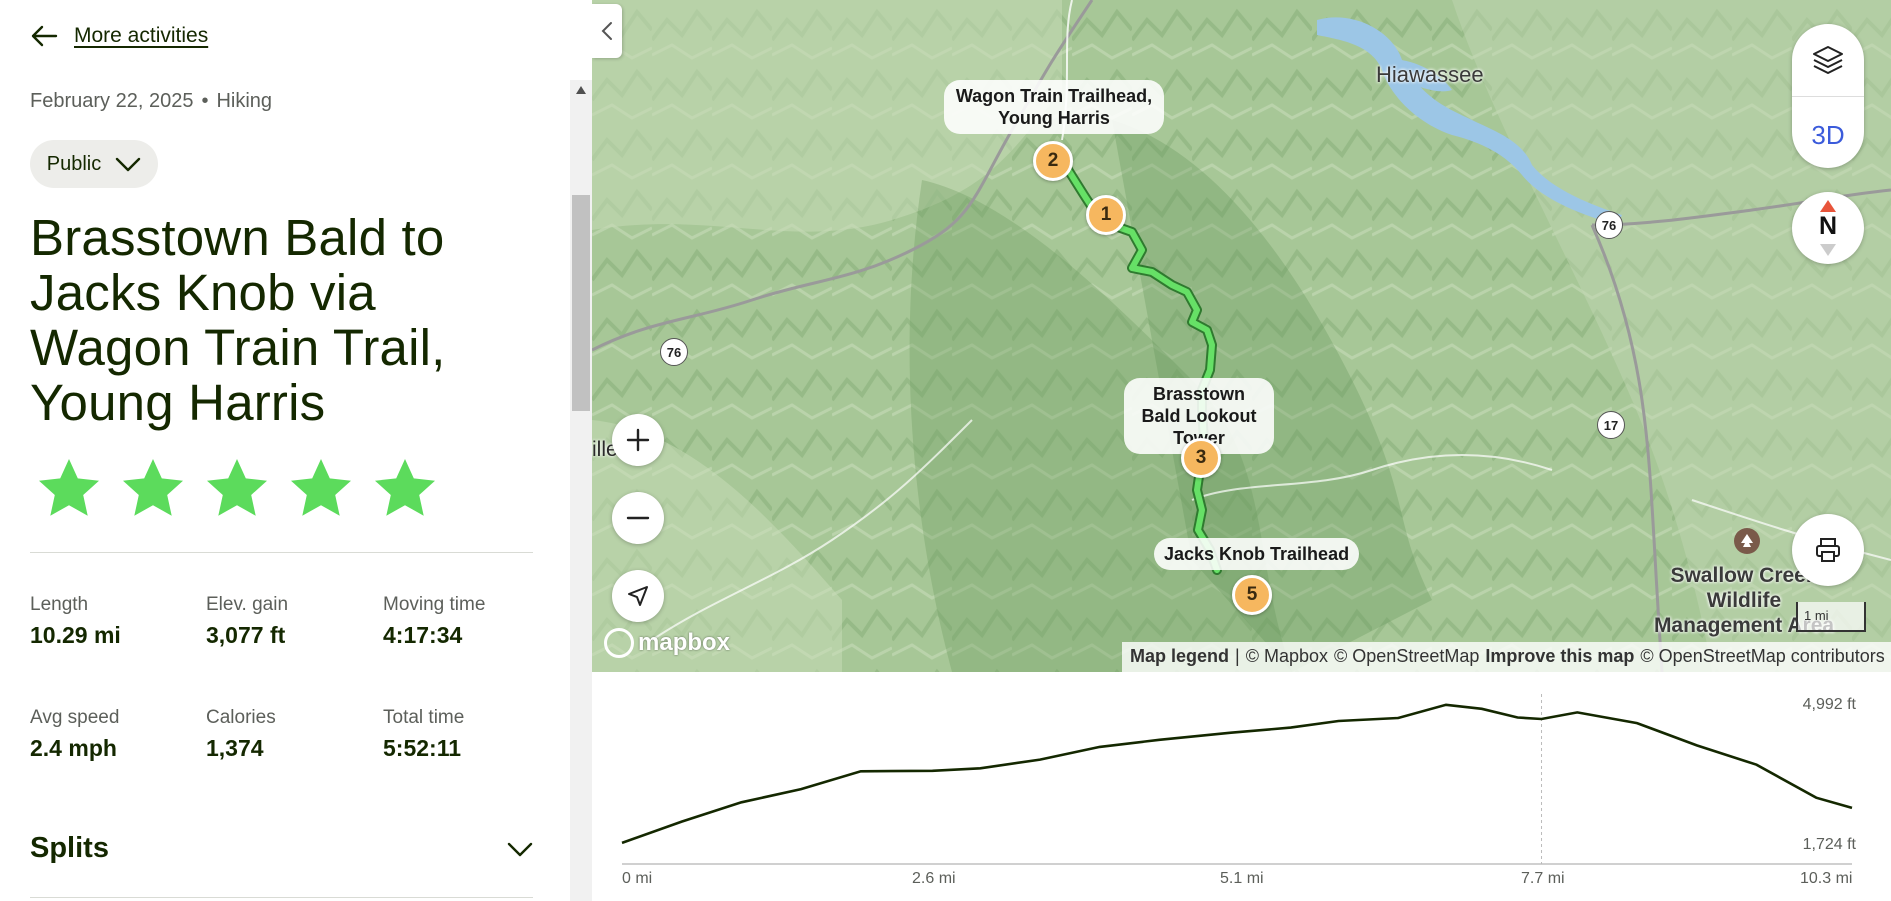 Image resolution: width=1891 pixels, height=901 pixels. Describe the element at coordinates (581, 303) in the screenshot. I see `scrollbar-thumb` at that location.